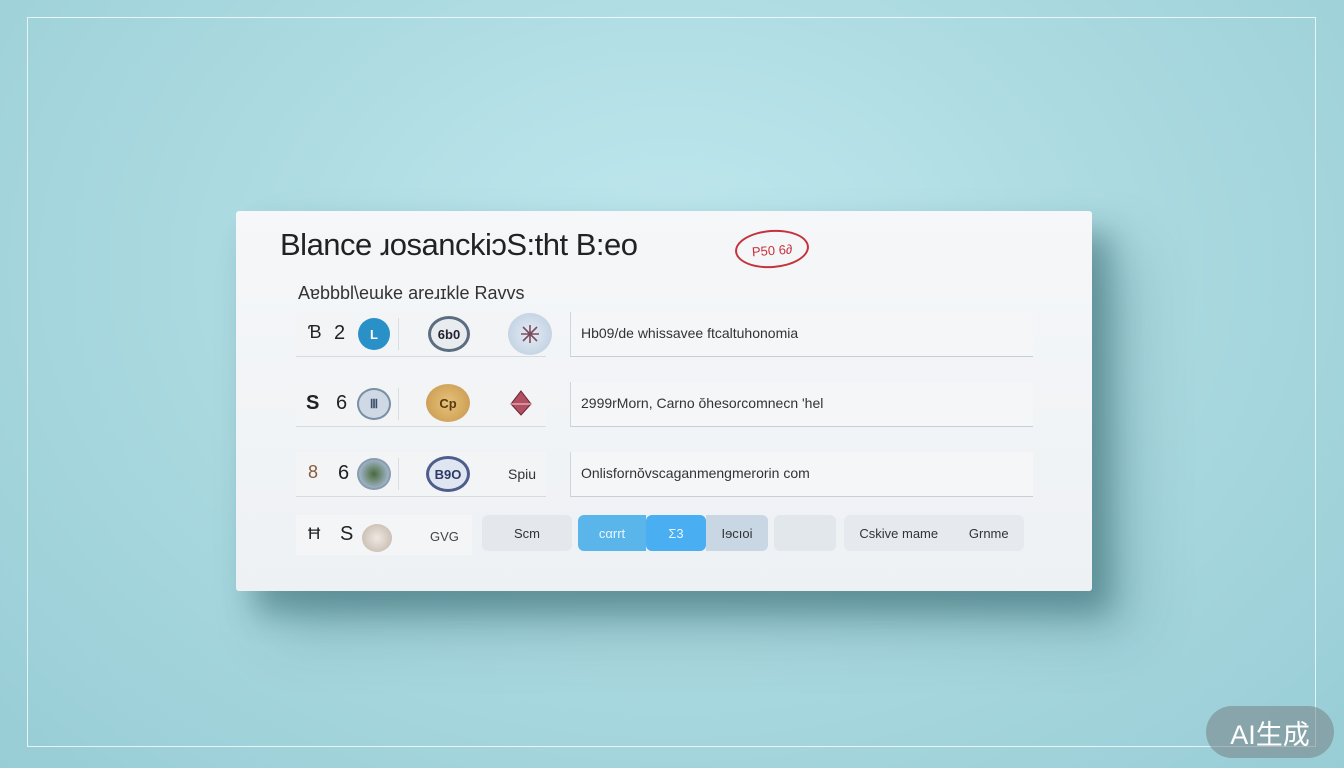 The width and height of the screenshot is (1344, 768). Describe the element at coordinates (374, 404) in the screenshot. I see `coin-silver-icon: Ⅲ` at that location.